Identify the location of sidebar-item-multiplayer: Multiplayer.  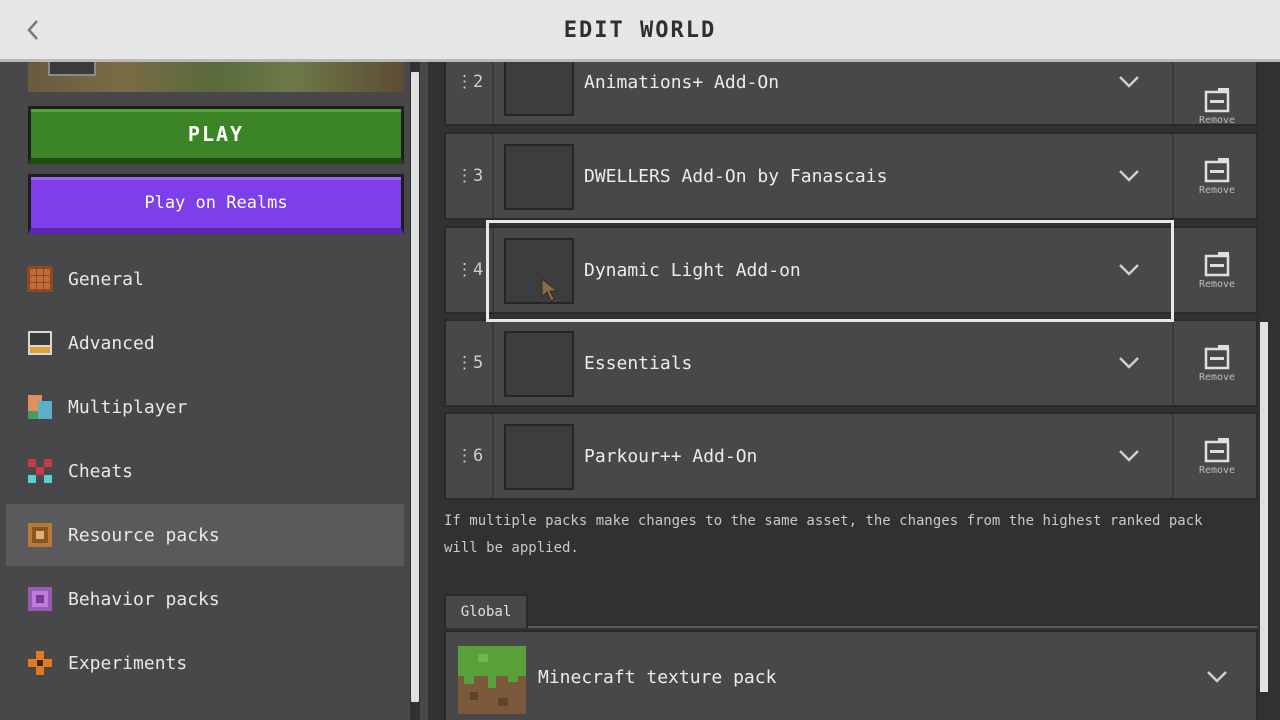
(205, 407).